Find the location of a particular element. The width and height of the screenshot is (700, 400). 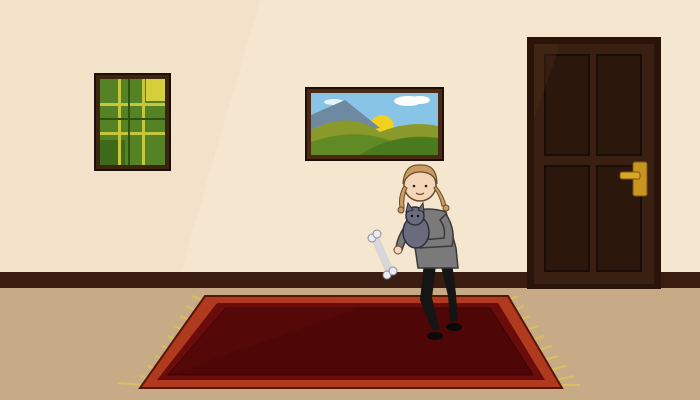

landscape-painting is located at coordinates (374, 124).